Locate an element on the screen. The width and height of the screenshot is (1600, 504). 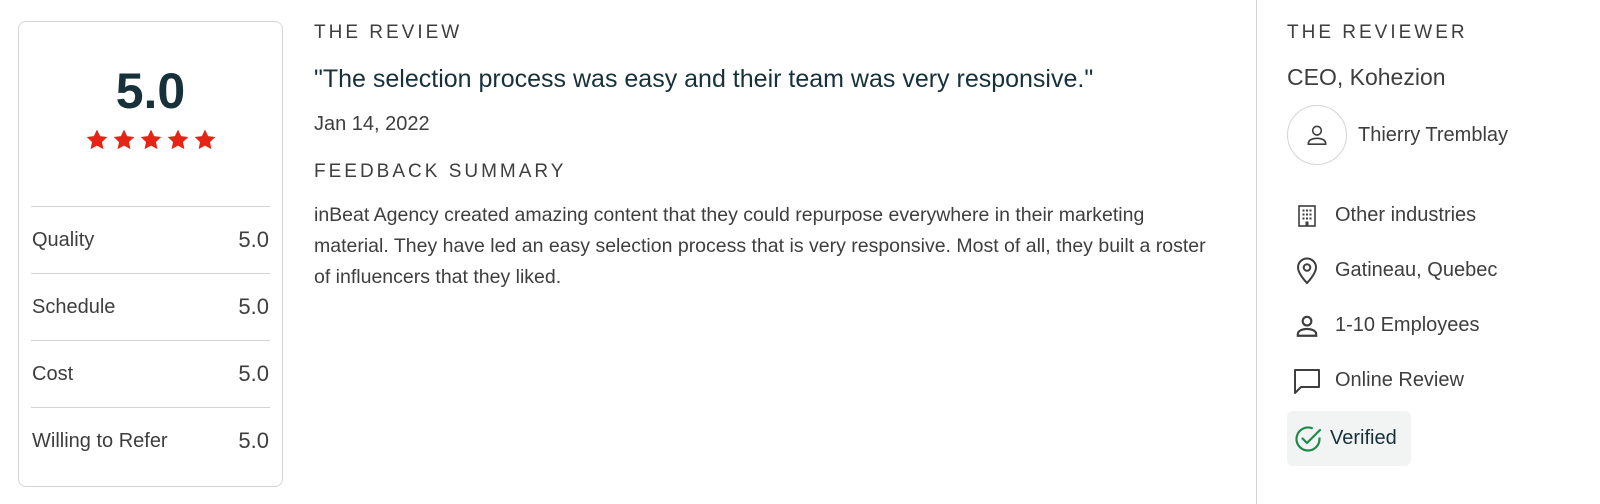
check-circle-icon is located at coordinates (1308, 439).